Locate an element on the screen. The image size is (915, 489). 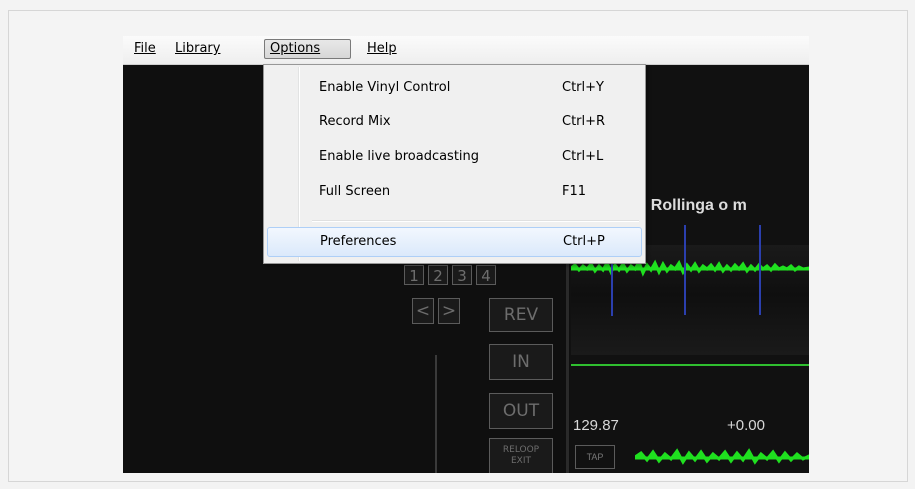
menu-help: Help is located at coordinates (382, 49).